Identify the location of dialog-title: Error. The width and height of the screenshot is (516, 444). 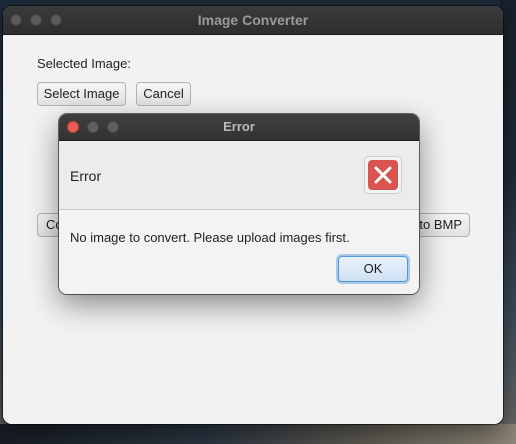
(239, 126).